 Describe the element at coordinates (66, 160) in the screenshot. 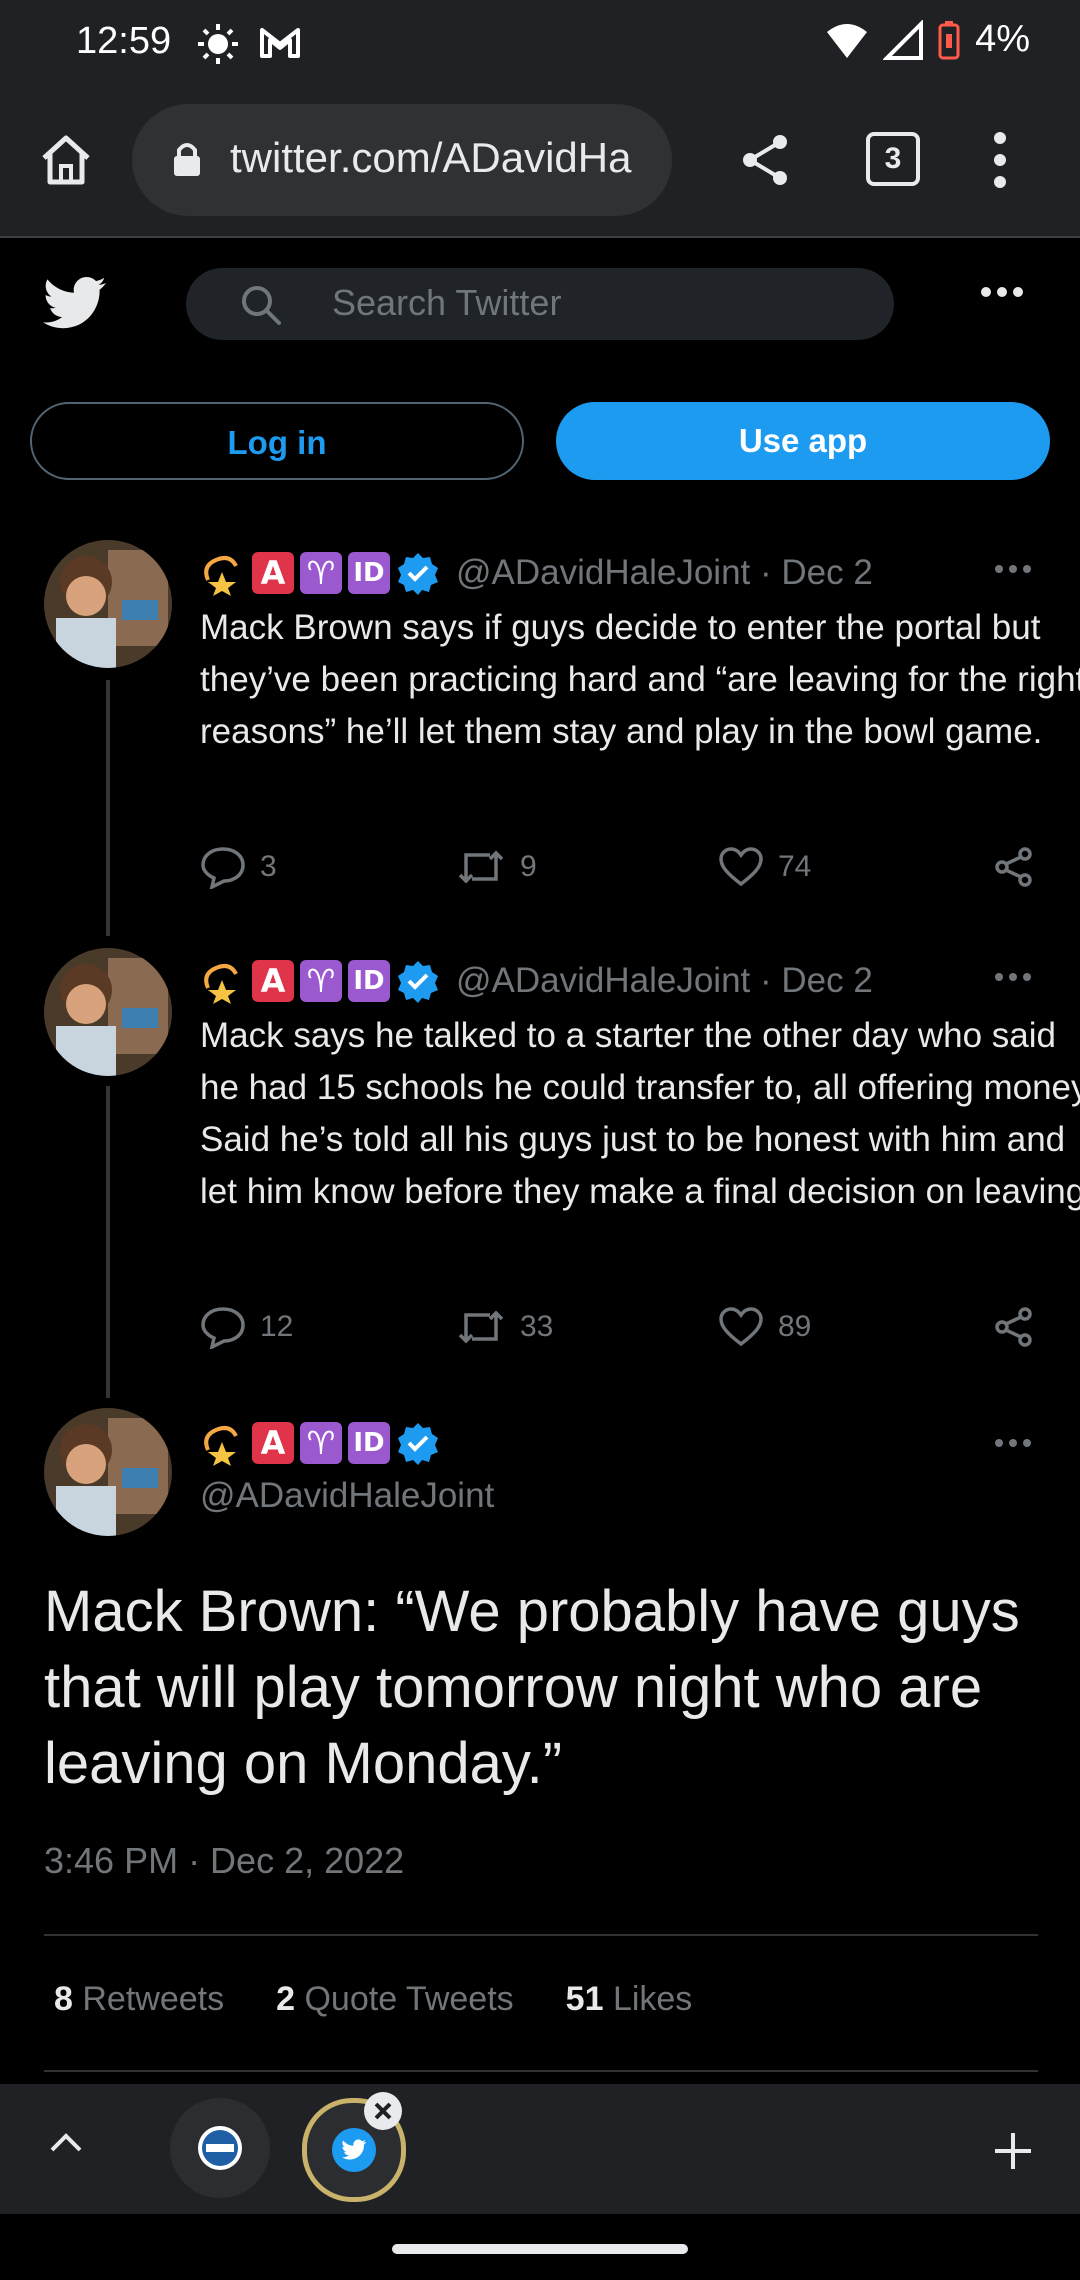

I see `home-icon` at that location.